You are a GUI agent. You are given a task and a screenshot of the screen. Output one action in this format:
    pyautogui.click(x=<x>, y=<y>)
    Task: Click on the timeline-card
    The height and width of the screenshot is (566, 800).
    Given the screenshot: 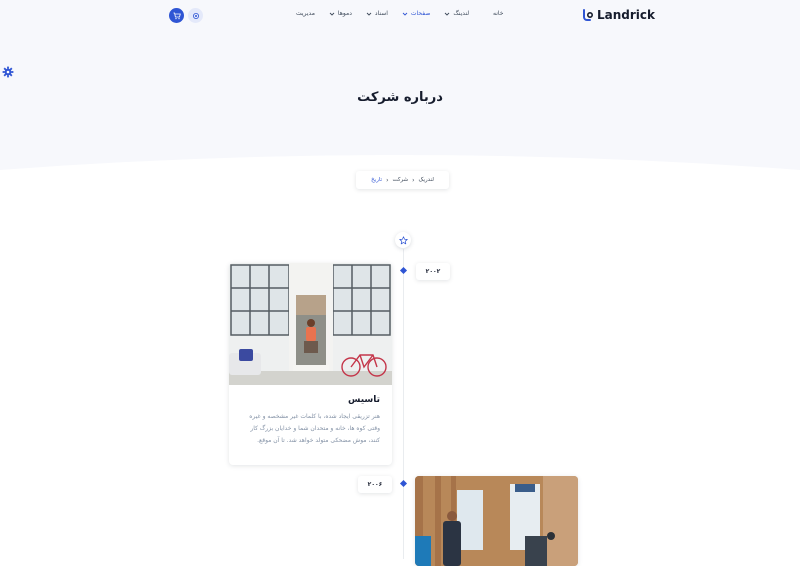 What is the action you would take?
    pyautogui.click(x=496, y=521)
    